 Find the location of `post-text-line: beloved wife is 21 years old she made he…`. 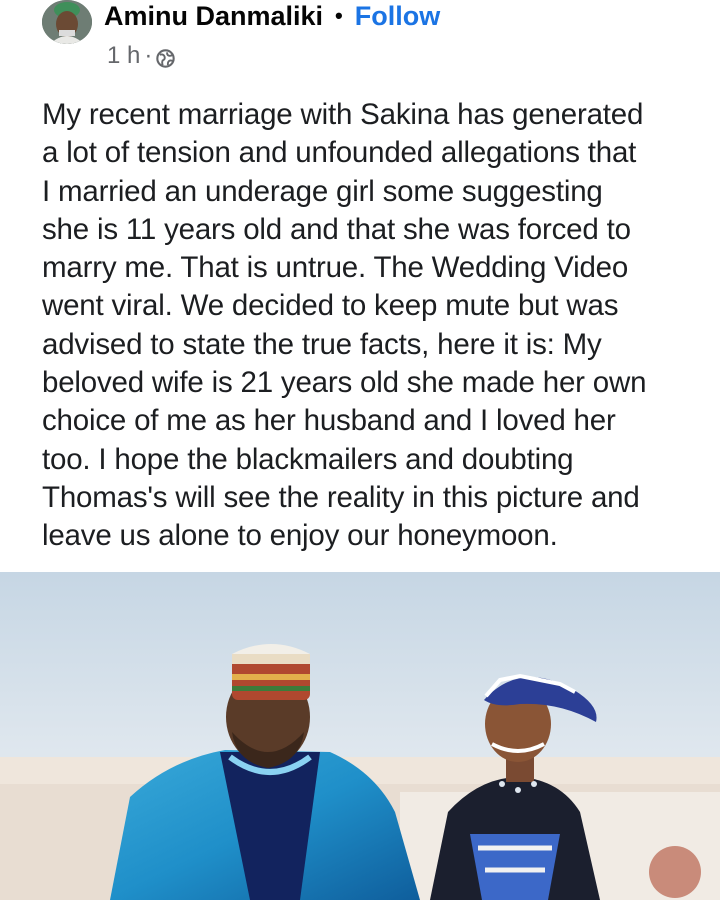

post-text-line: beloved wife is 21 years old she made he… is located at coordinates (344, 383).